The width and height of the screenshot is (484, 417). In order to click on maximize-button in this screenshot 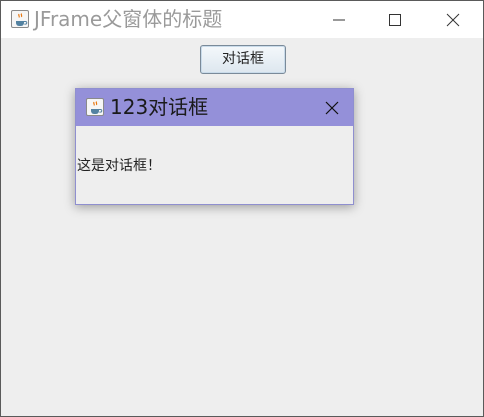, I will do `click(395, 19)`.